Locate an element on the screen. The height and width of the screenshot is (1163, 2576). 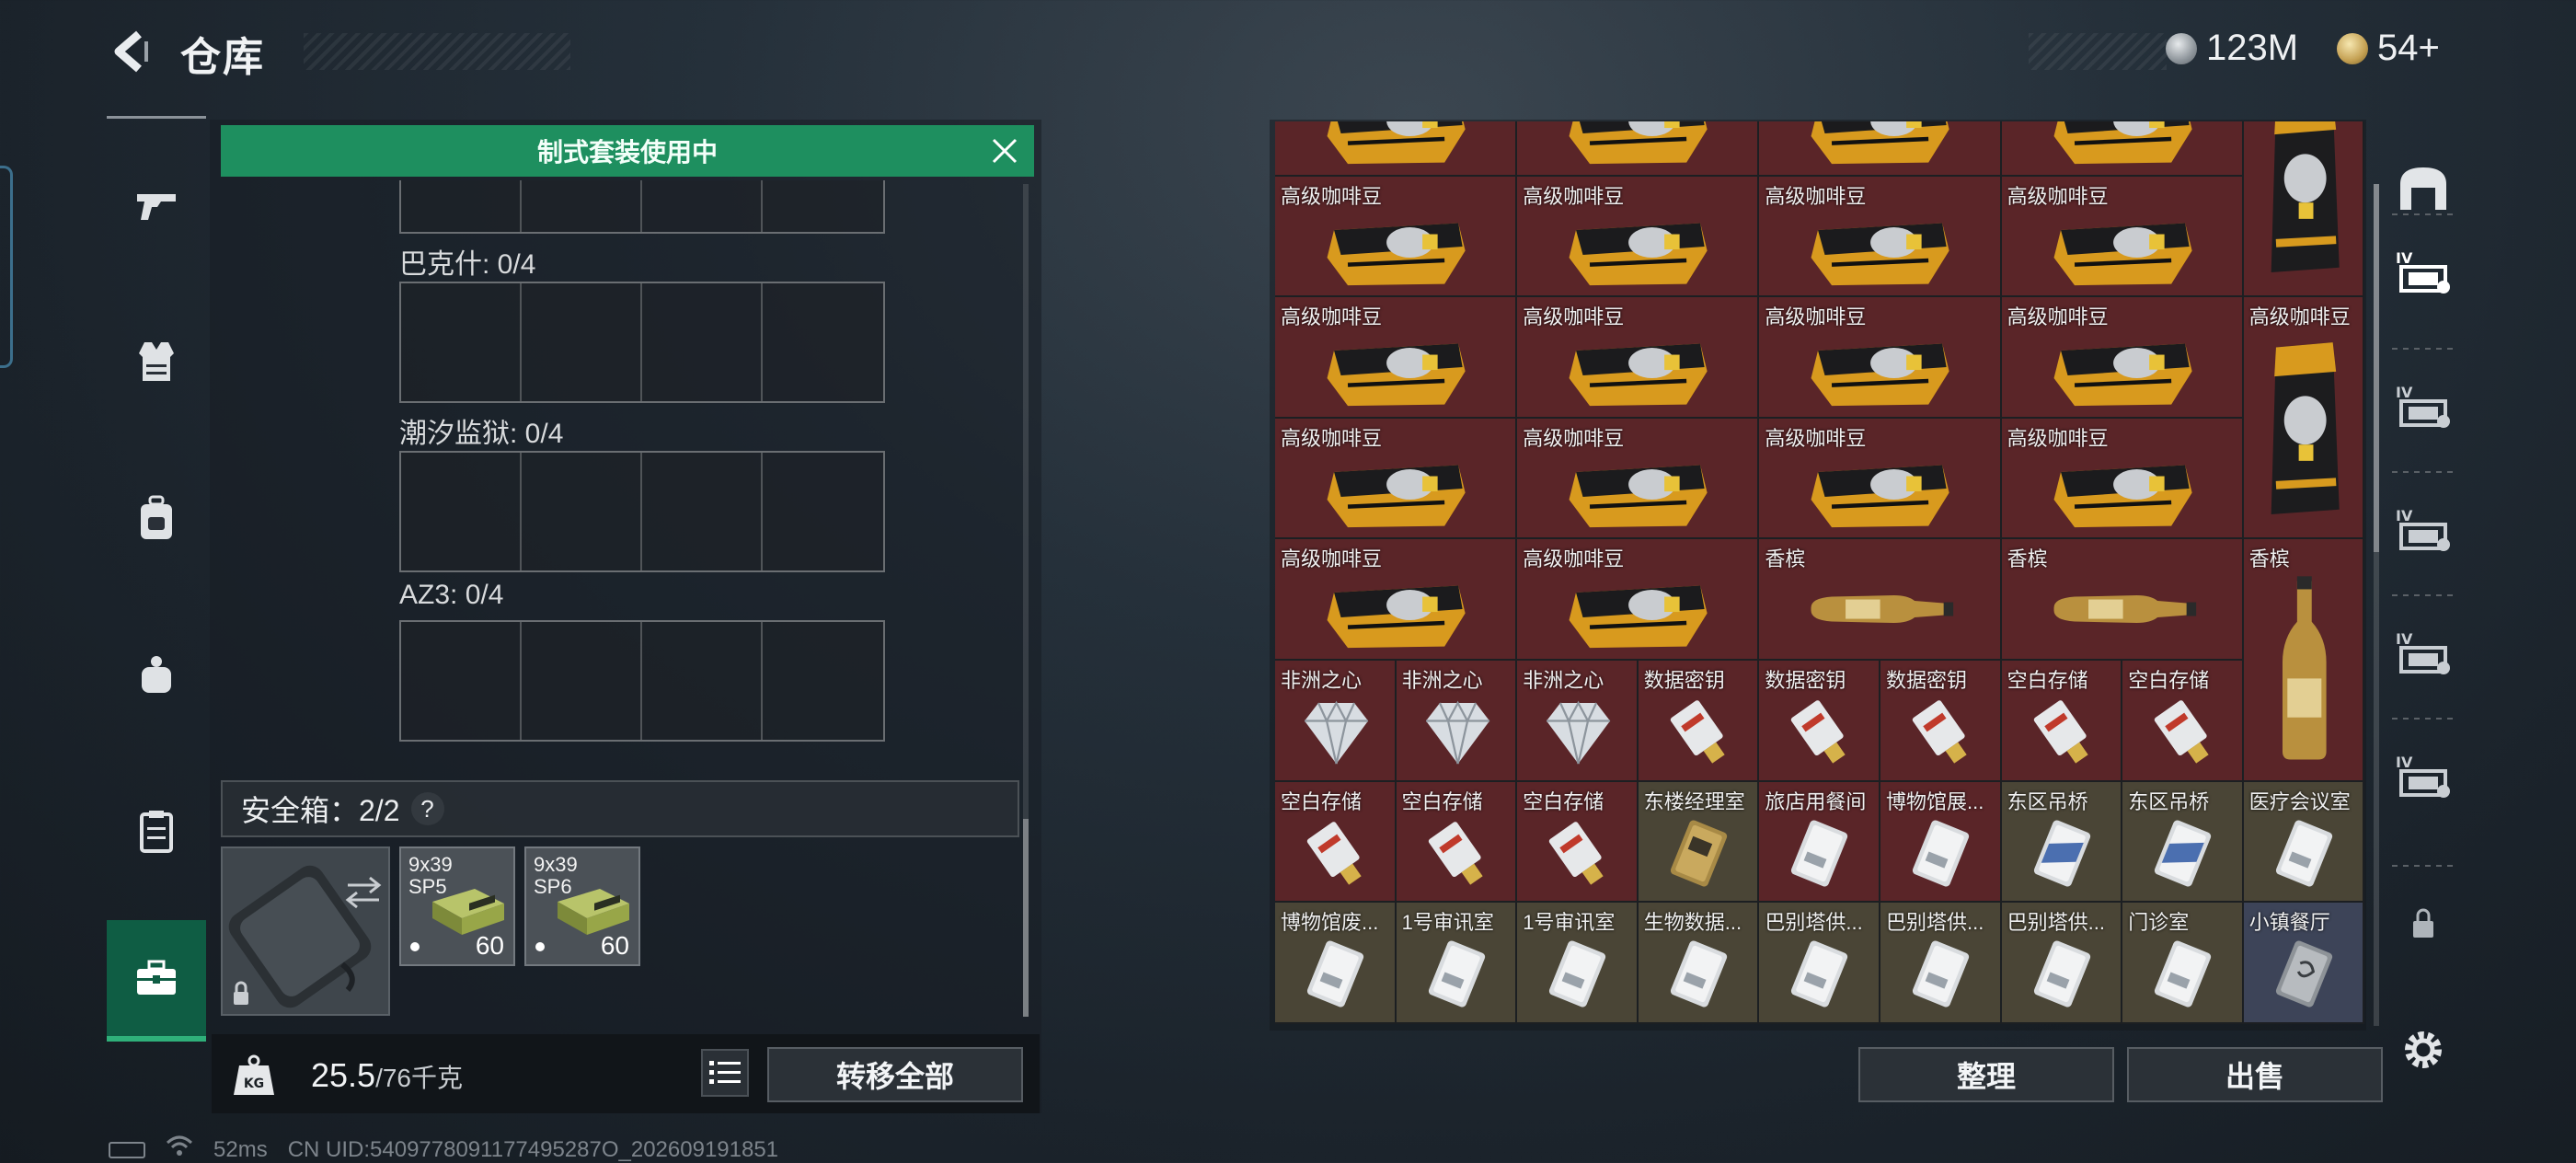
stash-tab-5: IV is located at coordinates (2423, 654).